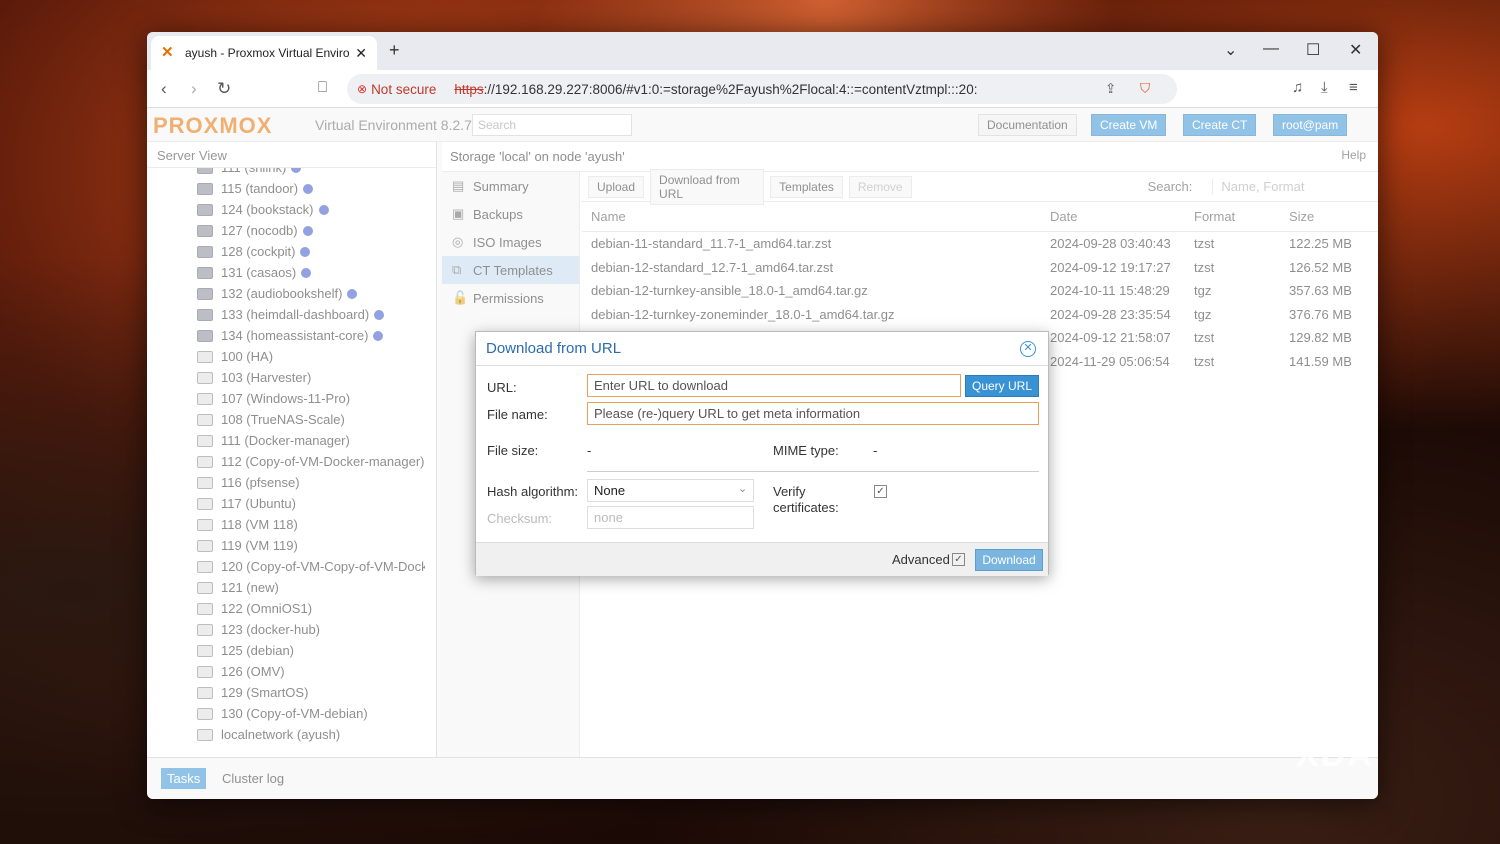 This screenshot has height=844, width=1500. Describe the element at coordinates (1233, 216) in the screenshot. I see `col-format: Format` at that location.